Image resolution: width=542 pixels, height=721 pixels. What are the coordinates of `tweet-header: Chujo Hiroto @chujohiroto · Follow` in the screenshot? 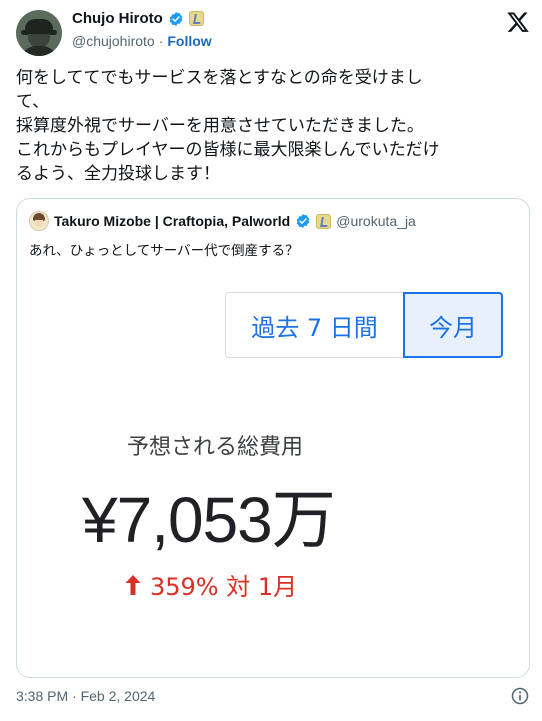 It's located at (273, 33).